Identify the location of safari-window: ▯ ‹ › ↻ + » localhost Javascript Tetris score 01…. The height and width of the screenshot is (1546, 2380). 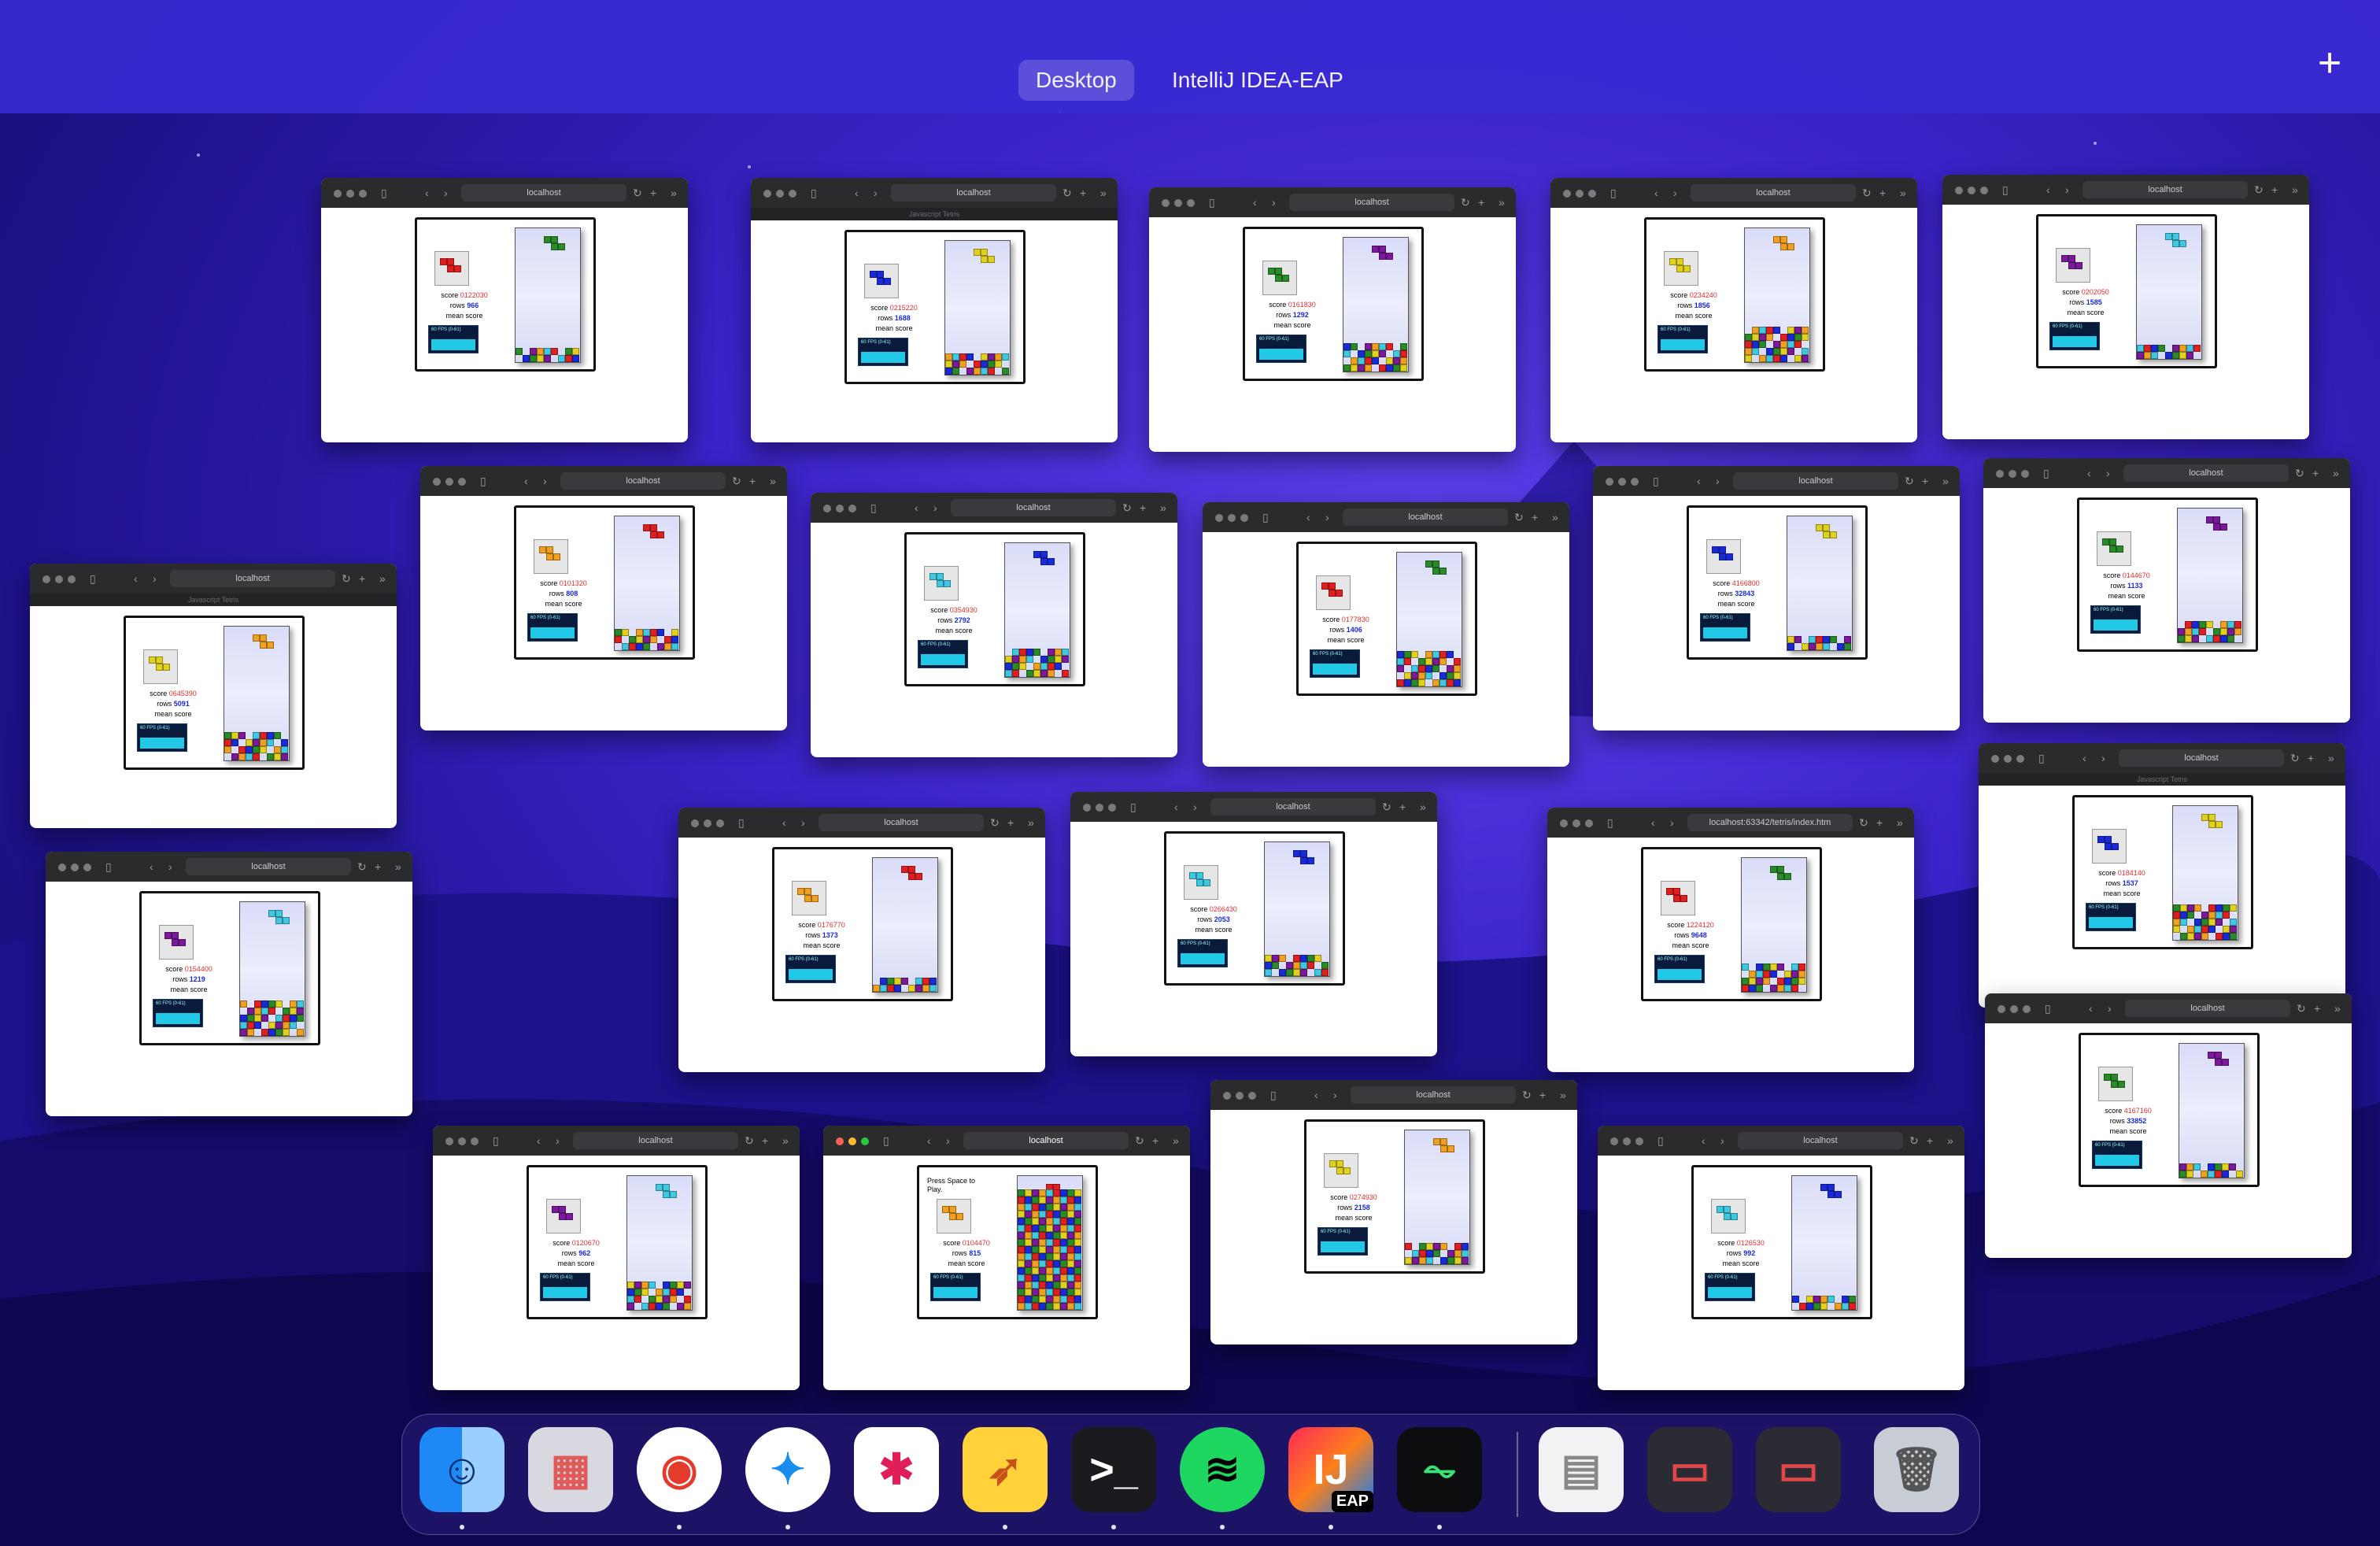
(2162, 875).